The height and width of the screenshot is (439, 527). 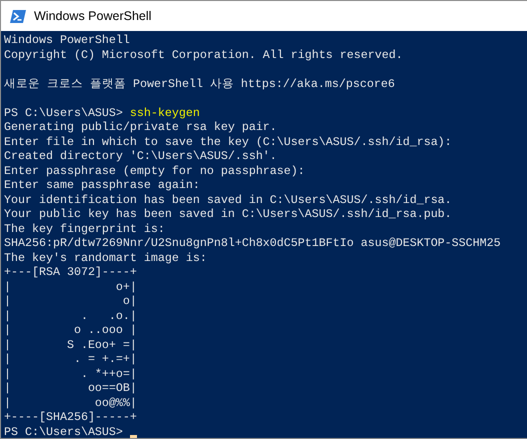 What do you see at coordinates (70, 345) in the screenshot?
I see `output-line: | S .Eoo+ =|` at bounding box center [70, 345].